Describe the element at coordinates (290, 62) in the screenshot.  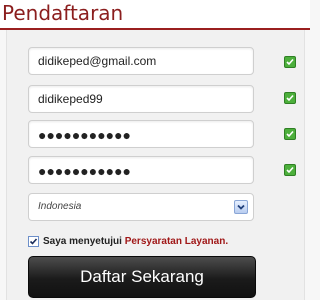
I see `email-valid-check-icon` at that location.